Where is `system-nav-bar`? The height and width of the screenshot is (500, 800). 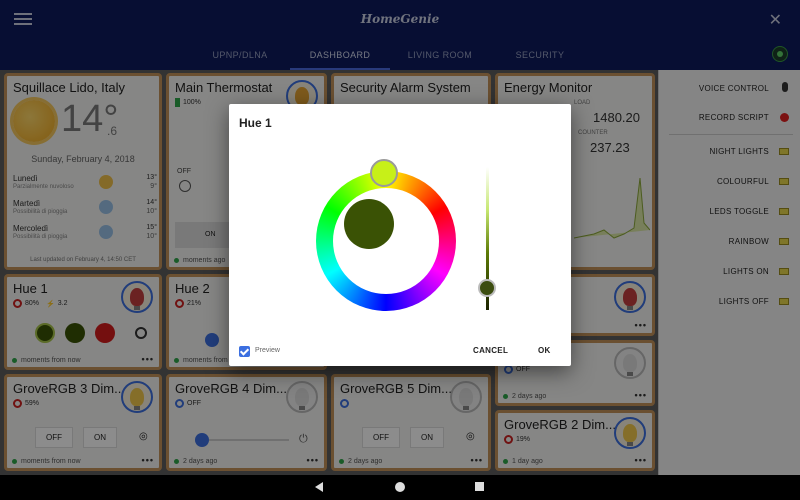
system-nav-bar is located at coordinates (400, 487).